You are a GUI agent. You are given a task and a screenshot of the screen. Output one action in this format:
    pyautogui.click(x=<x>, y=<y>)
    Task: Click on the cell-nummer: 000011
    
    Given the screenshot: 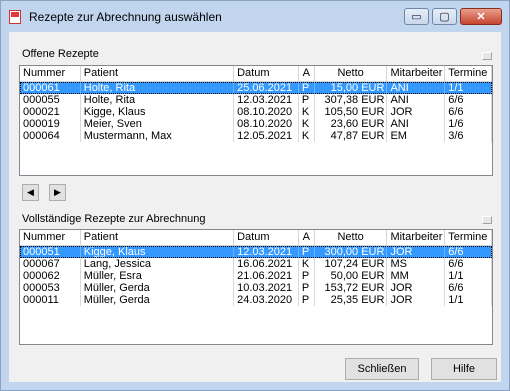 What is the action you would take?
    pyautogui.click(x=50, y=300)
    